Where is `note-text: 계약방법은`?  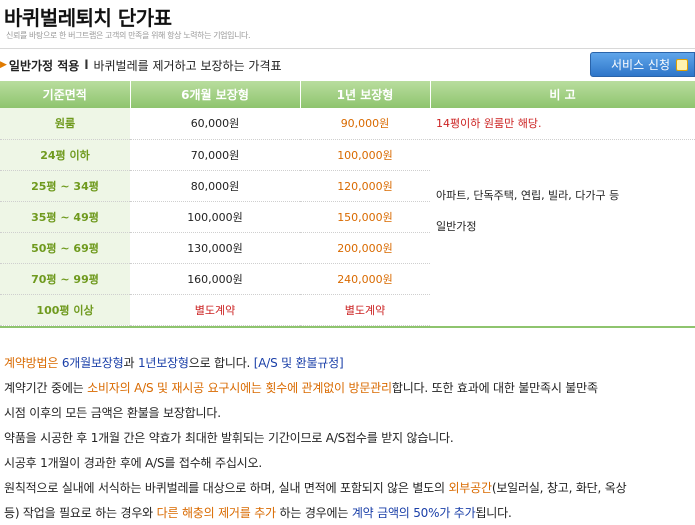
note-text: 계약방법은 is located at coordinates (31, 363).